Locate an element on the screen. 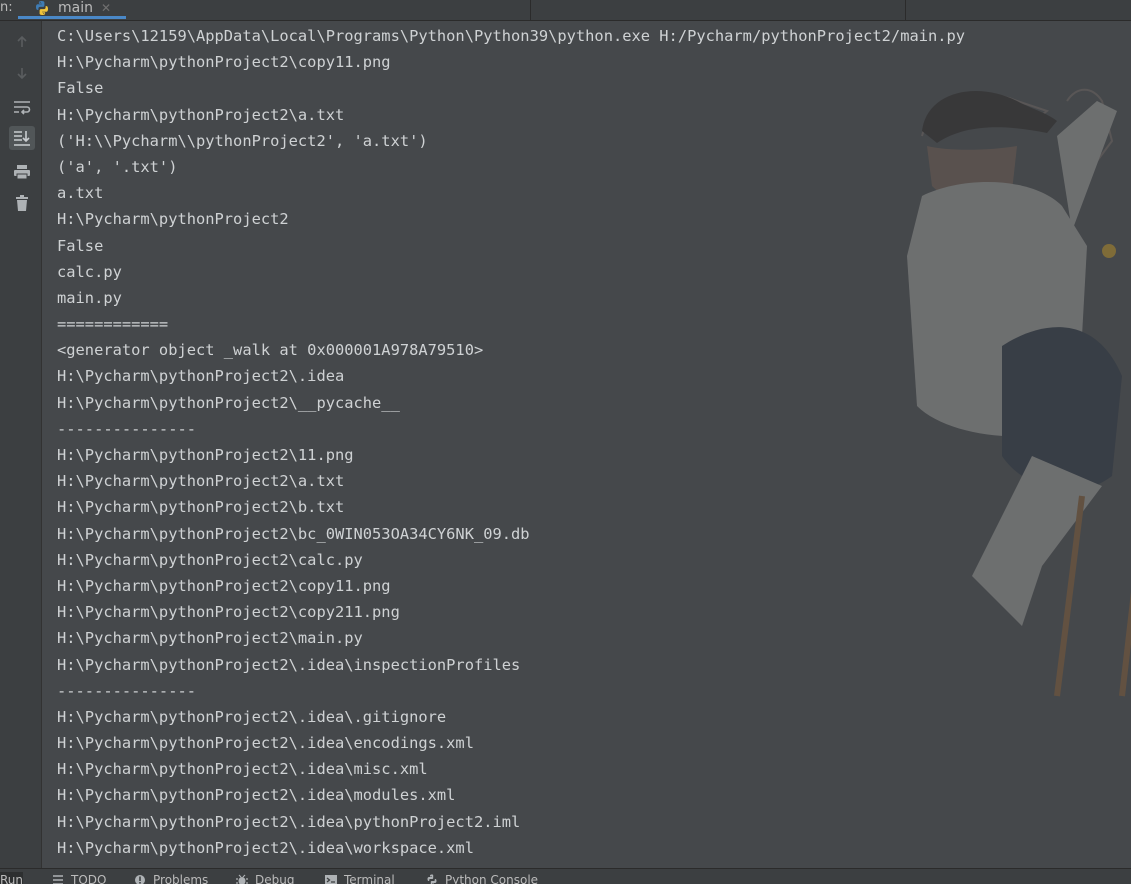  tab-label: main is located at coordinates (75, 8).